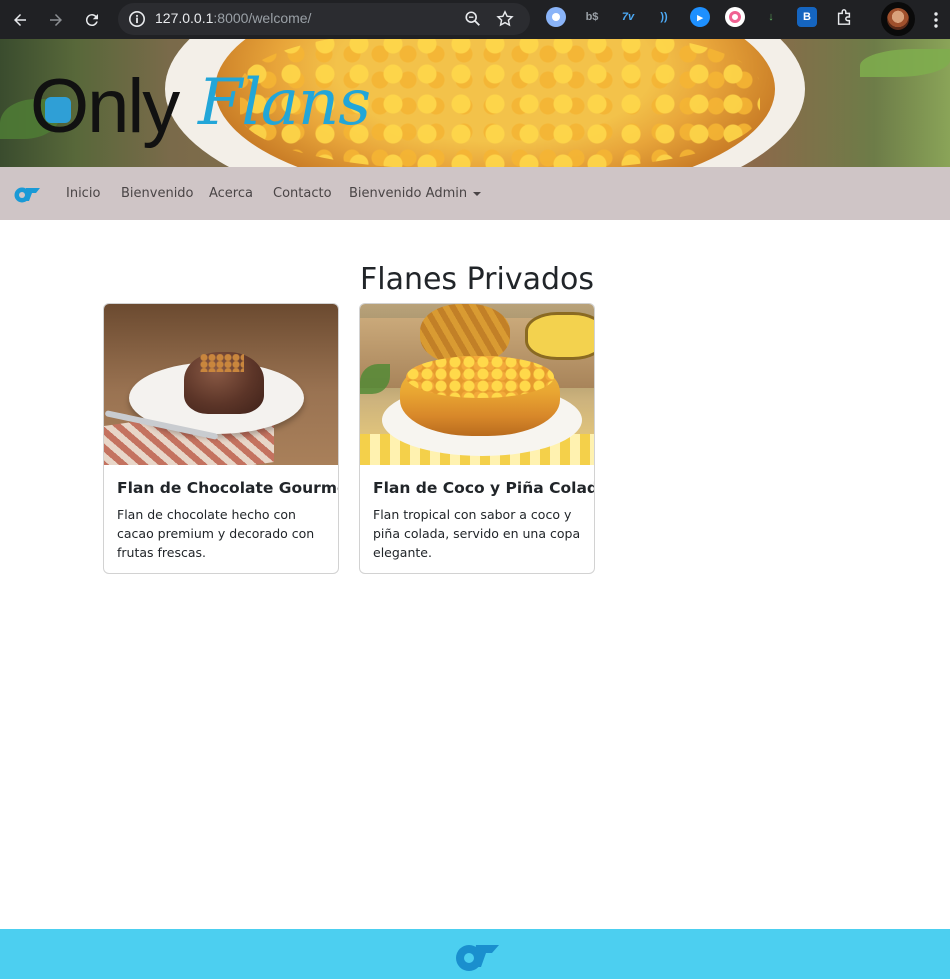  What do you see at coordinates (556, 17) in the screenshot?
I see `extension-lens-icon` at bounding box center [556, 17].